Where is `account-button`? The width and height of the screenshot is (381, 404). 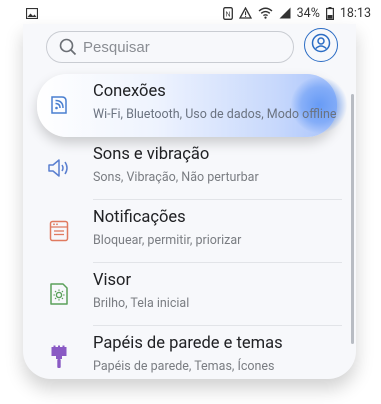 account-button is located at coordinates (321, 45).